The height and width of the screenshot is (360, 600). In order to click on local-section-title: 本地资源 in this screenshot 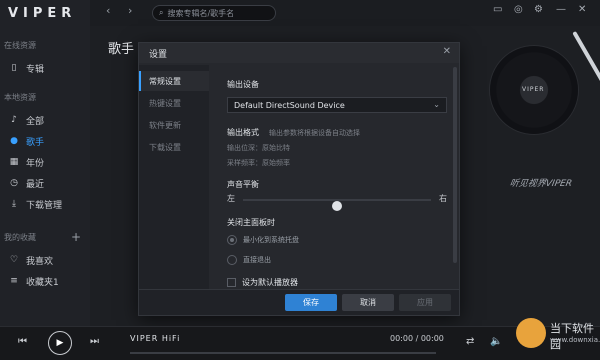, I will do `click(20, 97)`.